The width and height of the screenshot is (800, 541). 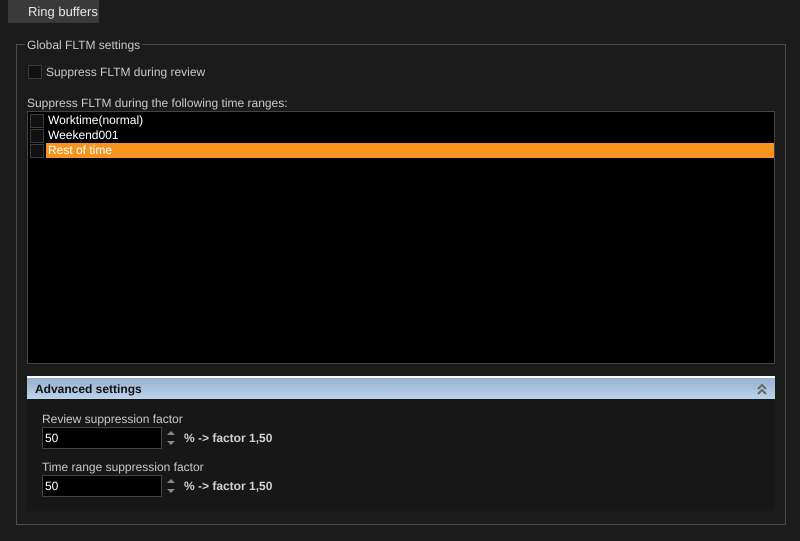 I want to click on list-label: Suppress FLTM during the following time ranges:, so click(x=158, y=103).